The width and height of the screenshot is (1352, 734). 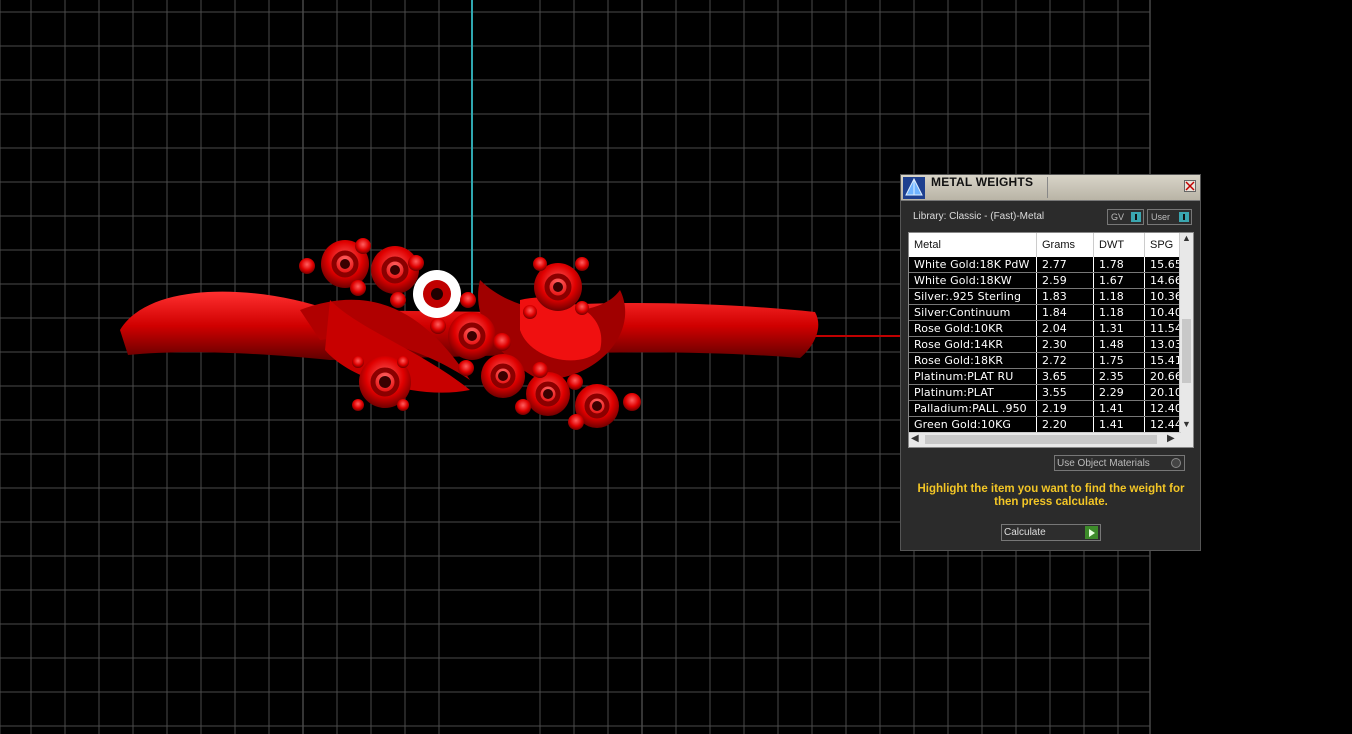 I want to click on column-header-spg: SPG, so click(x=1163, y=245).